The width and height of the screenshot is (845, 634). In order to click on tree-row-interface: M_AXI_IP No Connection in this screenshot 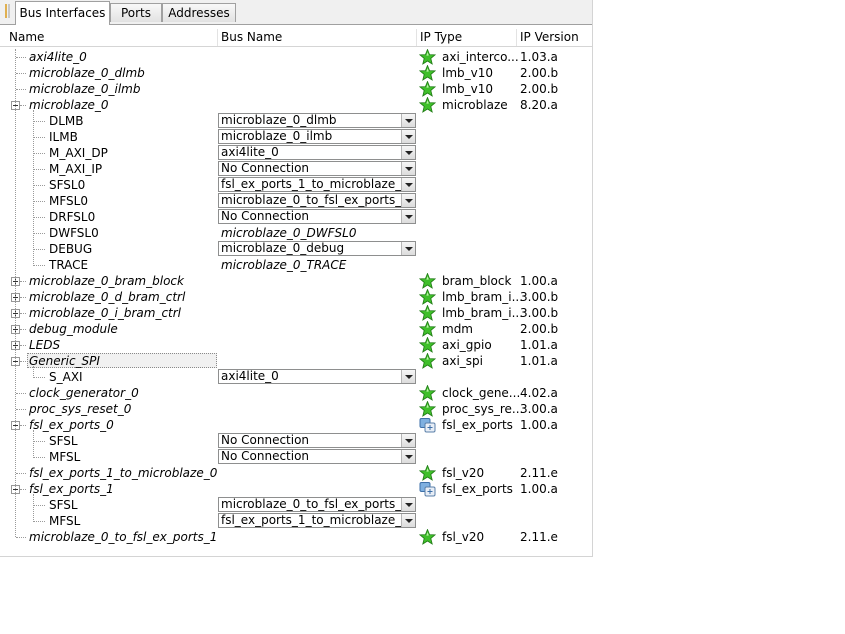, I will do `click(296, 169)`.